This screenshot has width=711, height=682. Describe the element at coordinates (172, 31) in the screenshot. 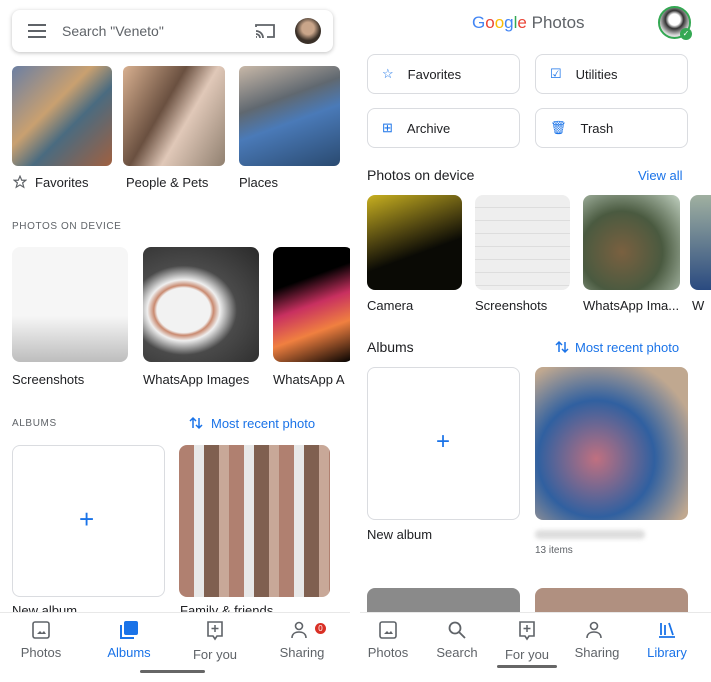

I see `search-bar: Search "Veneto"` at that location.